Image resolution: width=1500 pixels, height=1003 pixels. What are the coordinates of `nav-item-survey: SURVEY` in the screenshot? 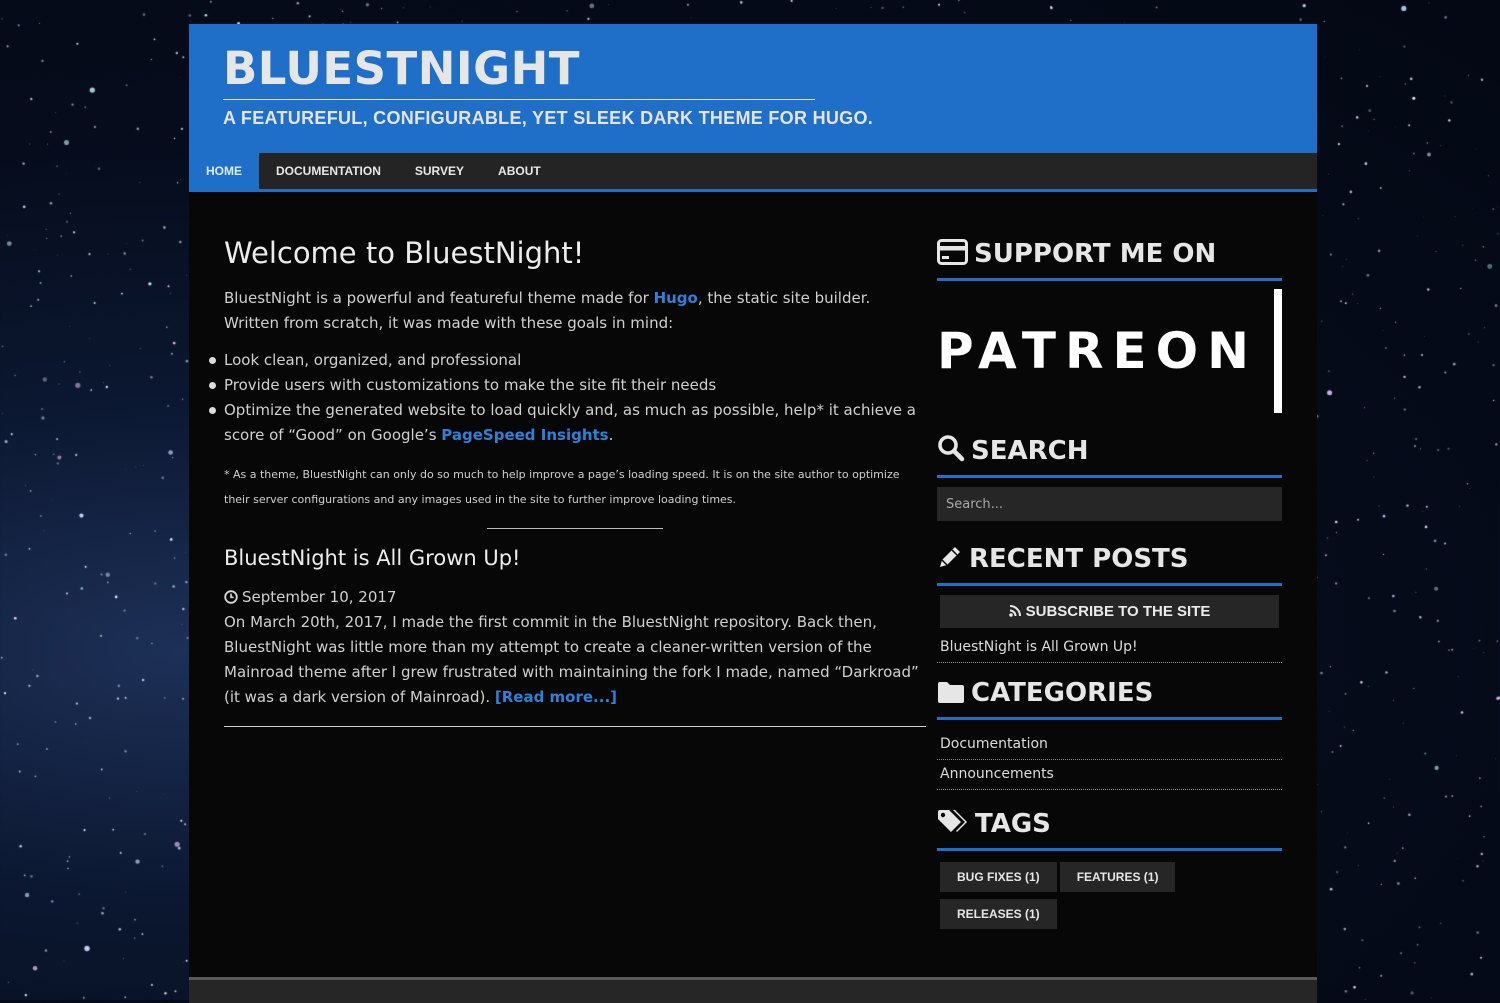 It's located at (439, 171).